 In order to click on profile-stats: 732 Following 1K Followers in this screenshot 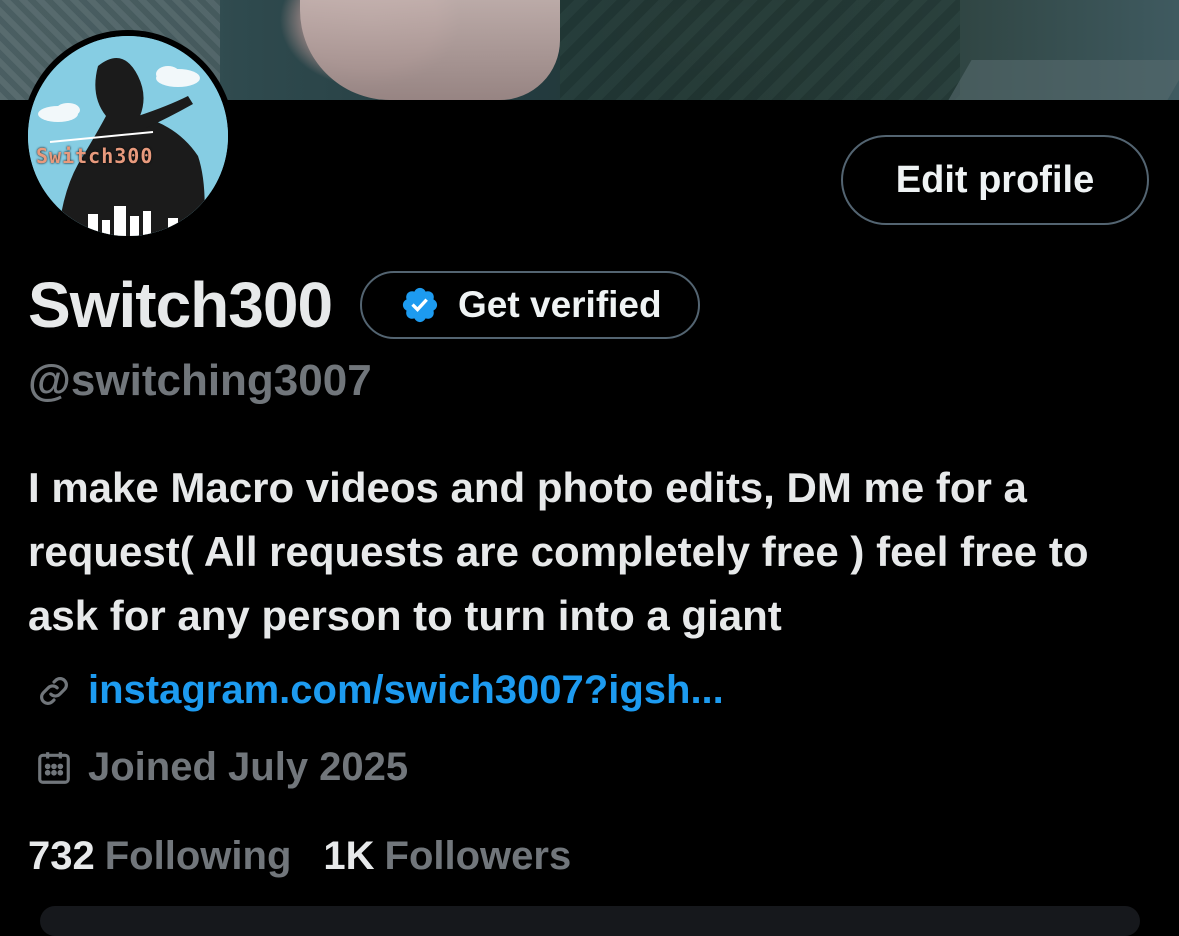, I will do `click(315, 856)`.